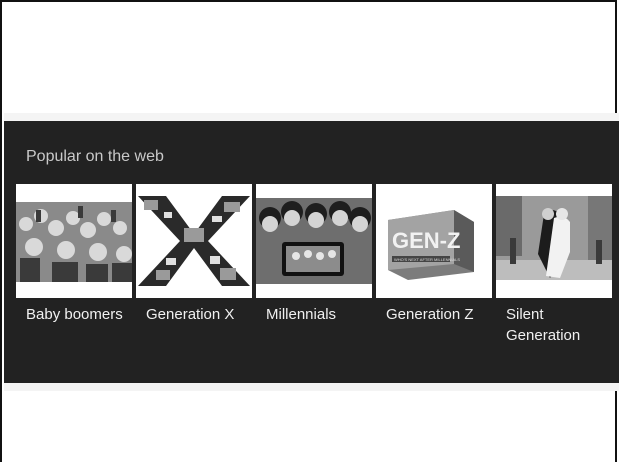  What do you see at coordinates (311, 117) in the screenshot?
I see `top-divider` at bounding box center [311, 117].